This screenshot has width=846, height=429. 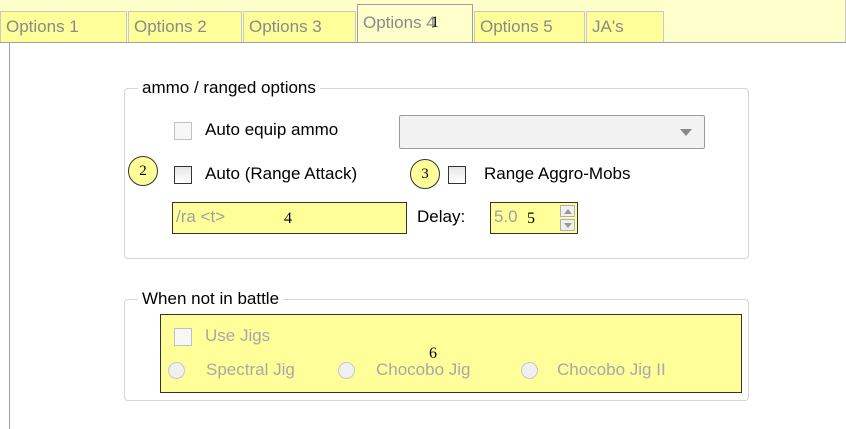 I want to click on auto-range-attack-checkbox, so click(x=183, y=175).